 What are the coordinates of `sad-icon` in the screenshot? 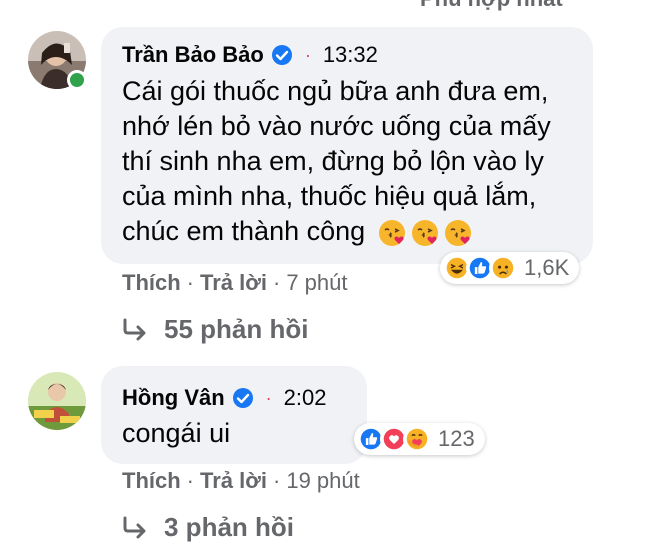 It's located at (503, 268).